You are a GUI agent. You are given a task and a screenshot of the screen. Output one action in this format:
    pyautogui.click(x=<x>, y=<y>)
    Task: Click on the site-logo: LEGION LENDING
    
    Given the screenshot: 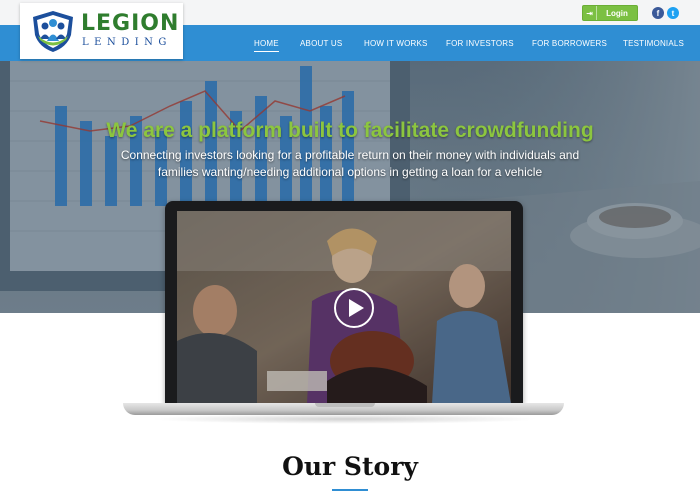 What is the action you would take?
    pyautogui.click(x=101, y=31)
    